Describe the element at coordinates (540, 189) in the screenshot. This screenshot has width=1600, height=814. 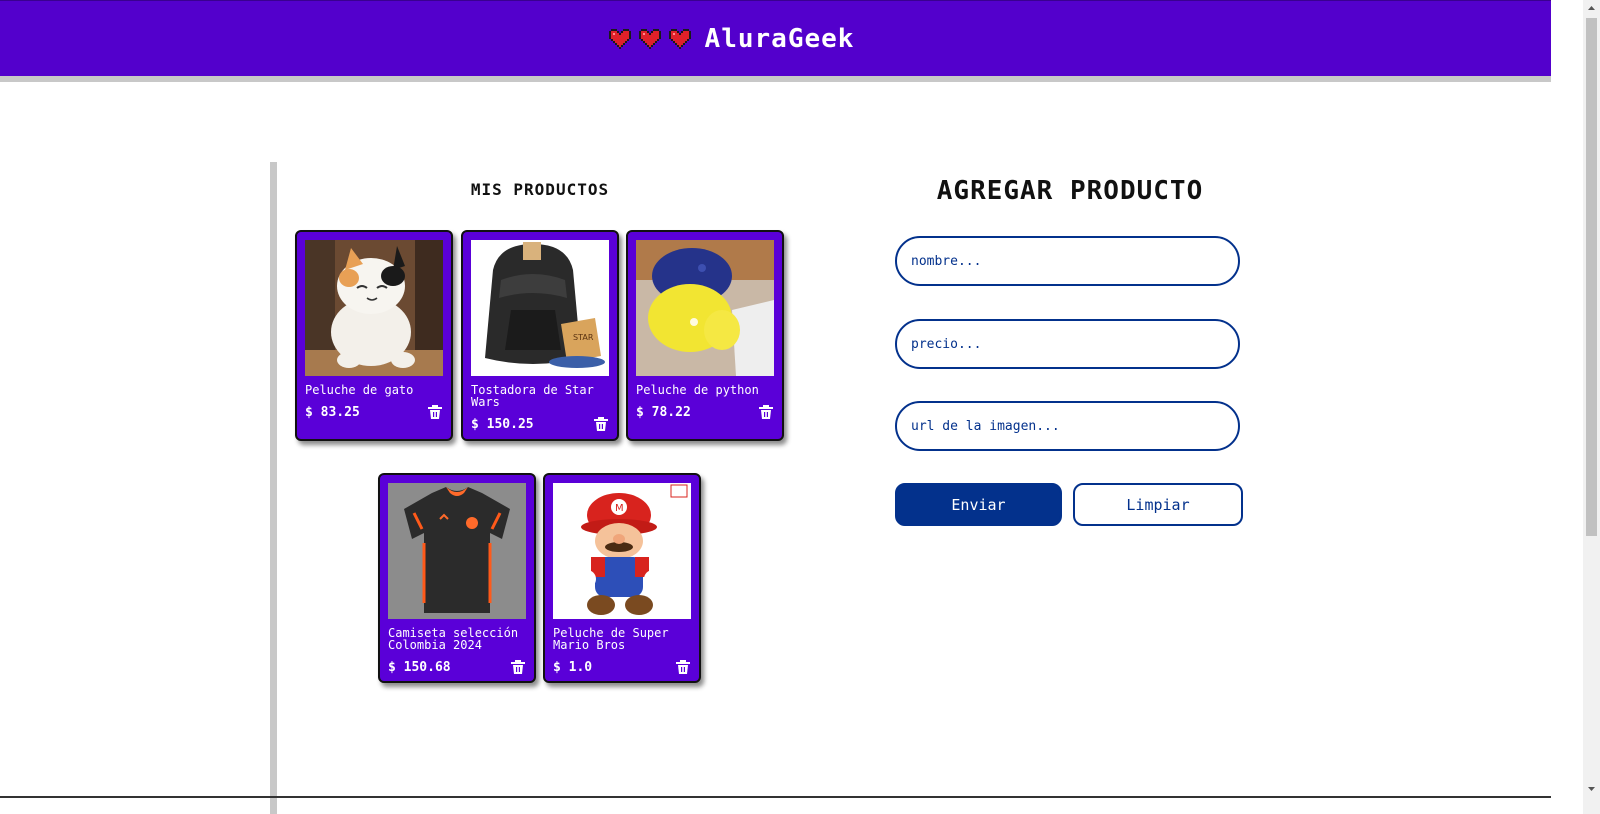
I see `products-title: MIS PRODUCTOS` at that location.